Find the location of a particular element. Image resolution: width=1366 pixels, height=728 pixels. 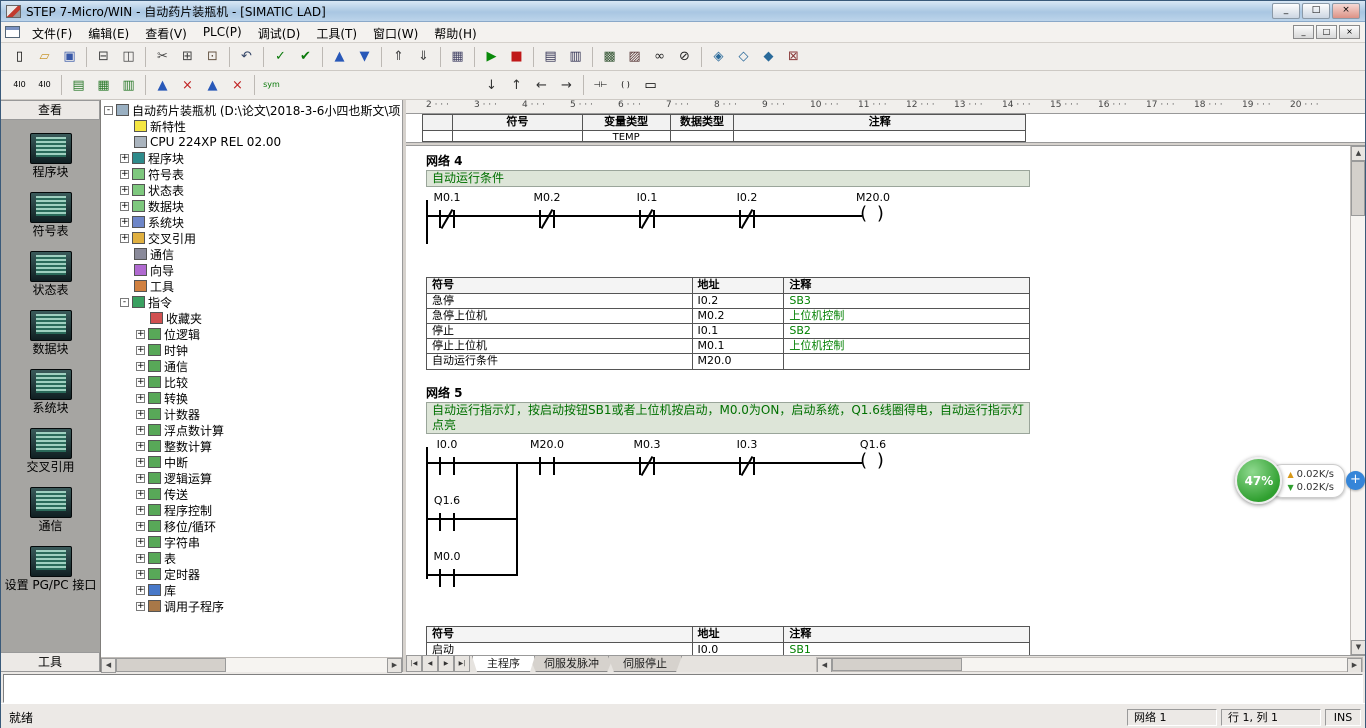

tree-horizontal-scrollbar: ◀ ▶ is located at coordinates (251, 665).